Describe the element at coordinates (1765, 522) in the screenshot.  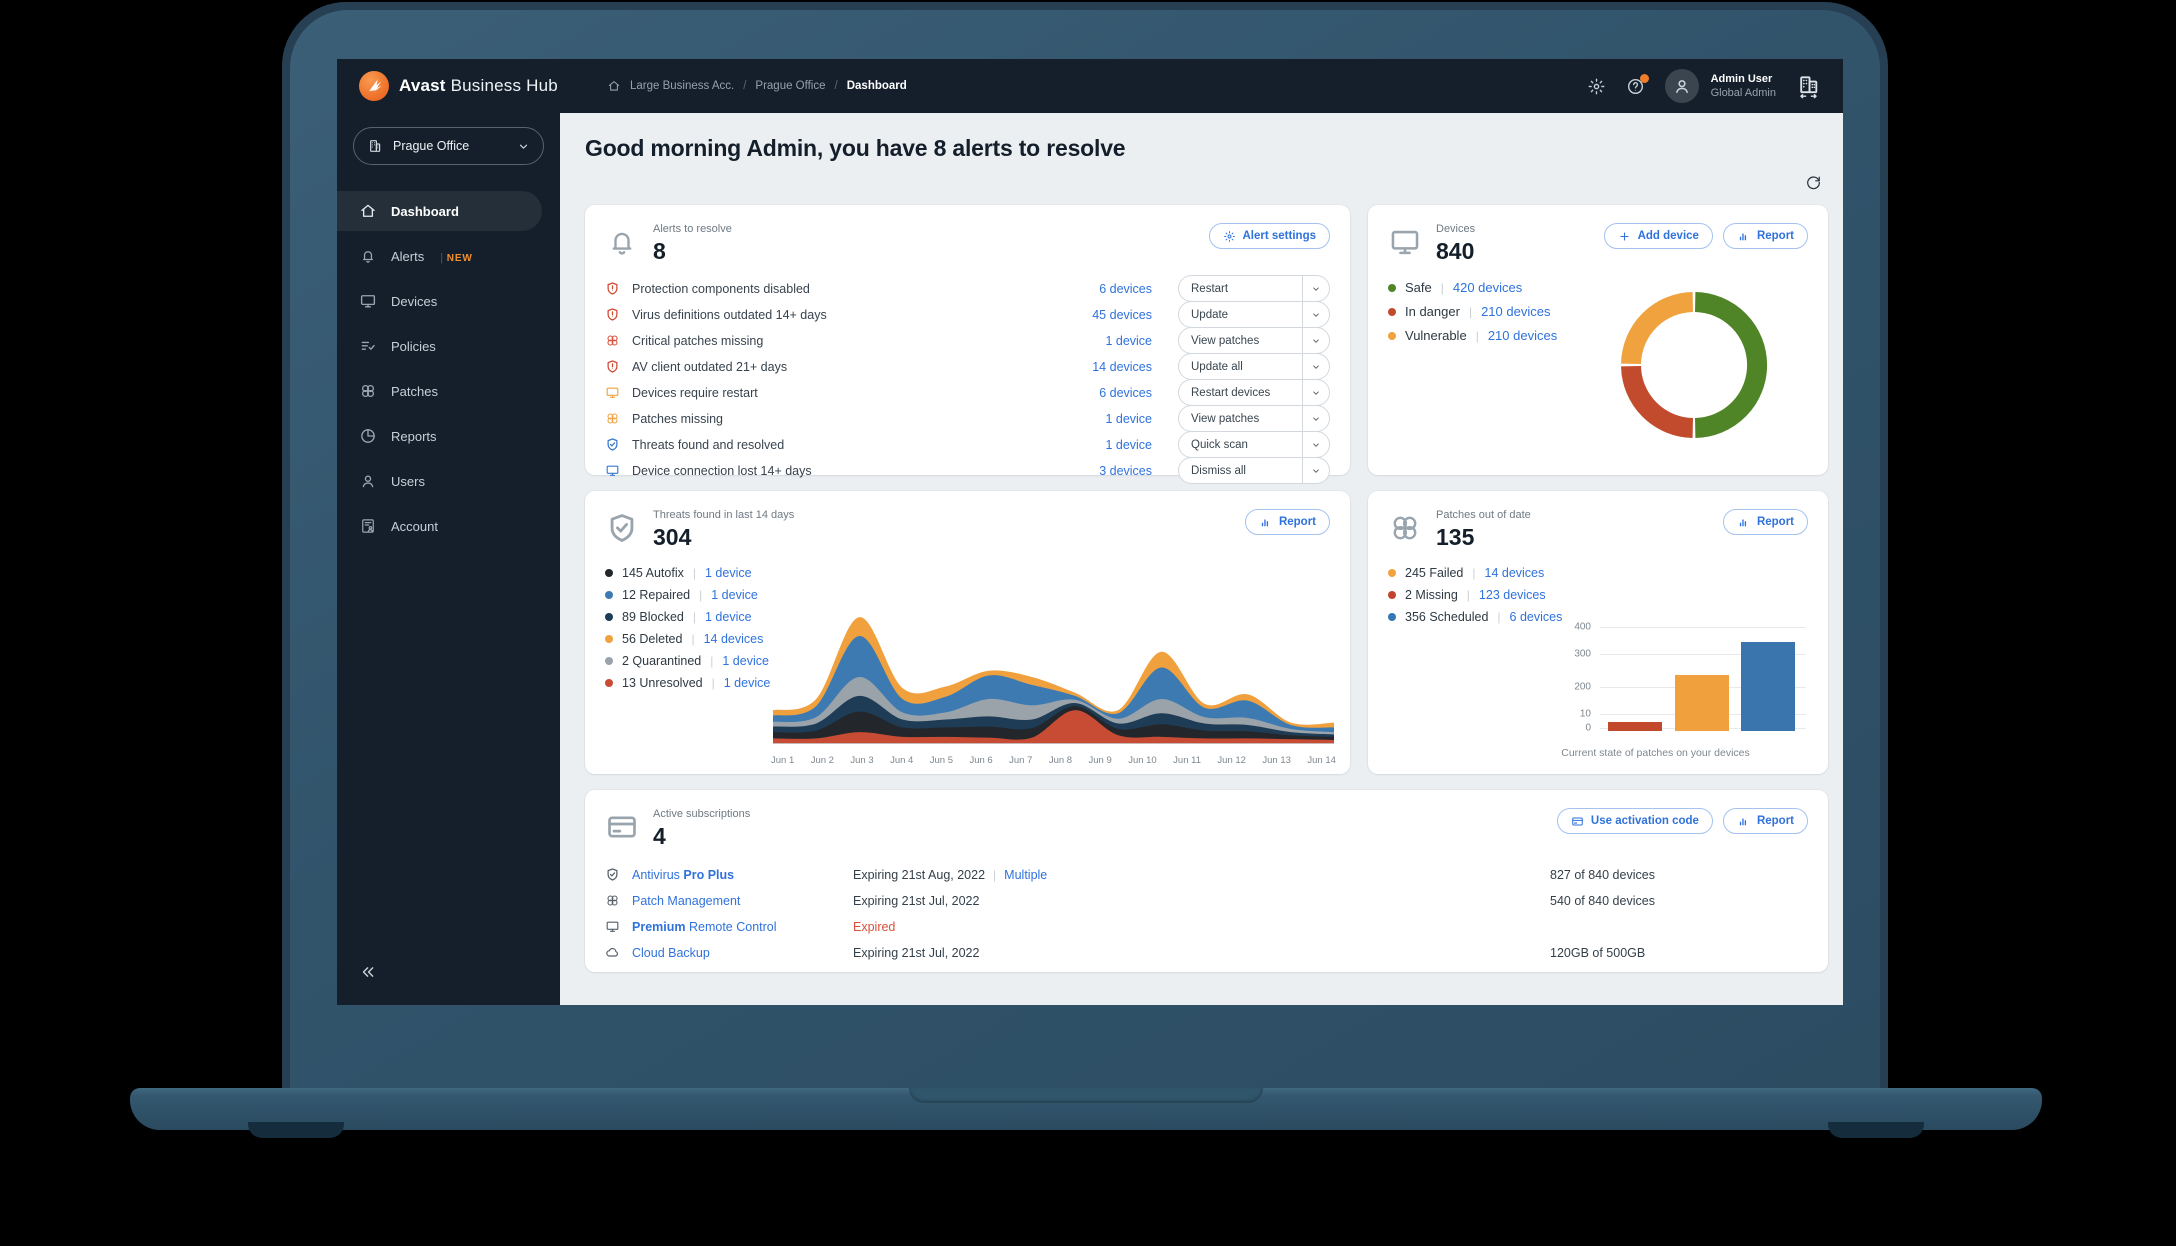
I see `patches-report-button: Report` at that location.